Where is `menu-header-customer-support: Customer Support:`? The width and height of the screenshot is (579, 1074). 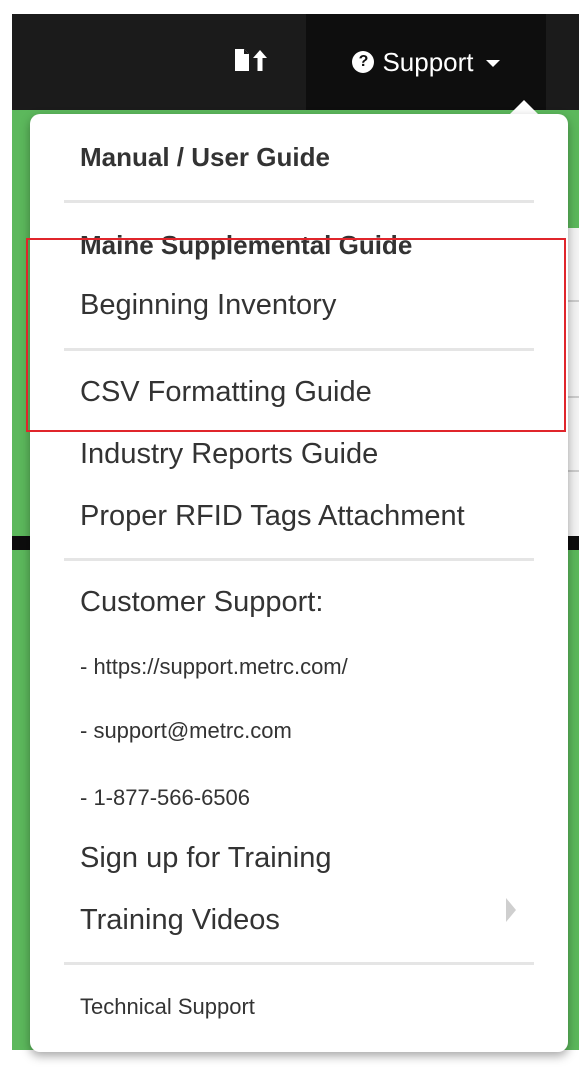
menu-header-customer-support: Customer Support: is located at coordinates (202, 602).